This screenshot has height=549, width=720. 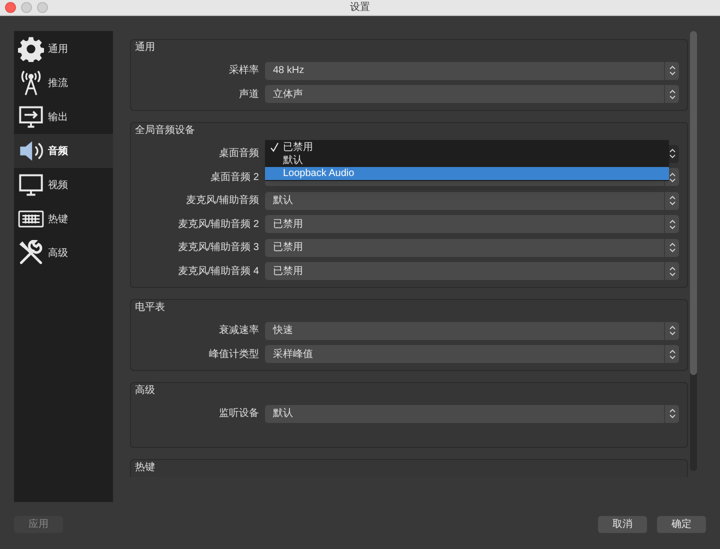 I want to click on minimize-button, so click(x=26, y=7).